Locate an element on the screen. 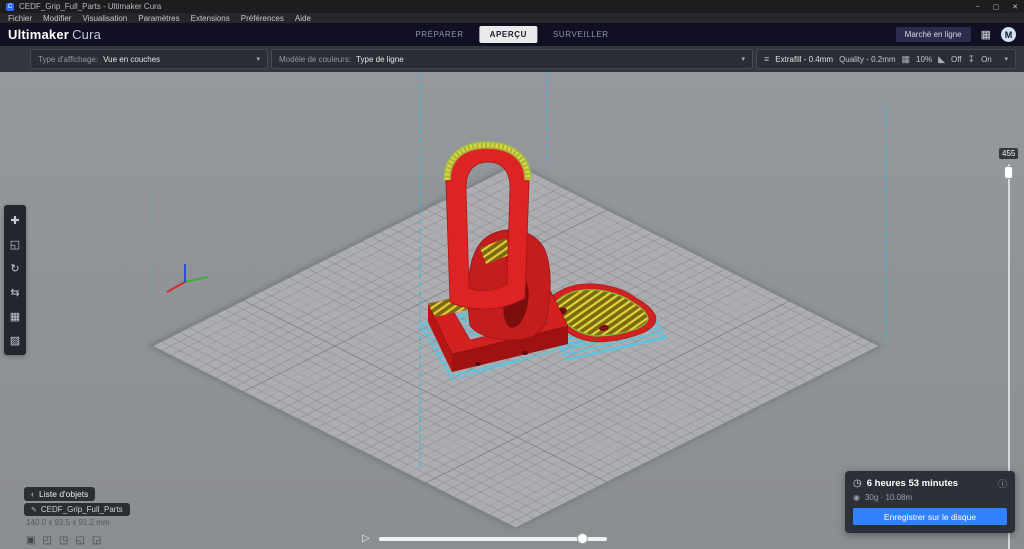 The image size is (1024, 549). maximize-icon: ▢ is located at coordinates (996, 7).